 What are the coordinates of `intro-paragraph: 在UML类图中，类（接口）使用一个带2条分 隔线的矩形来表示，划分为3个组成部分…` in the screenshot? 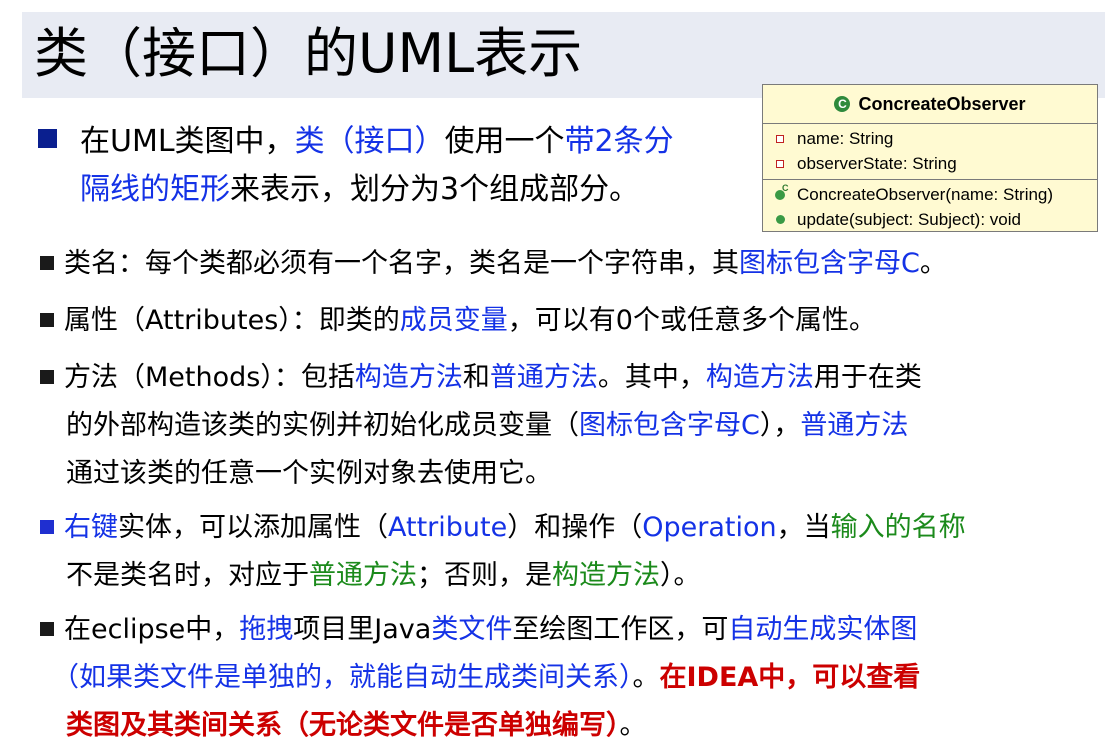 It's located at (356, 166).